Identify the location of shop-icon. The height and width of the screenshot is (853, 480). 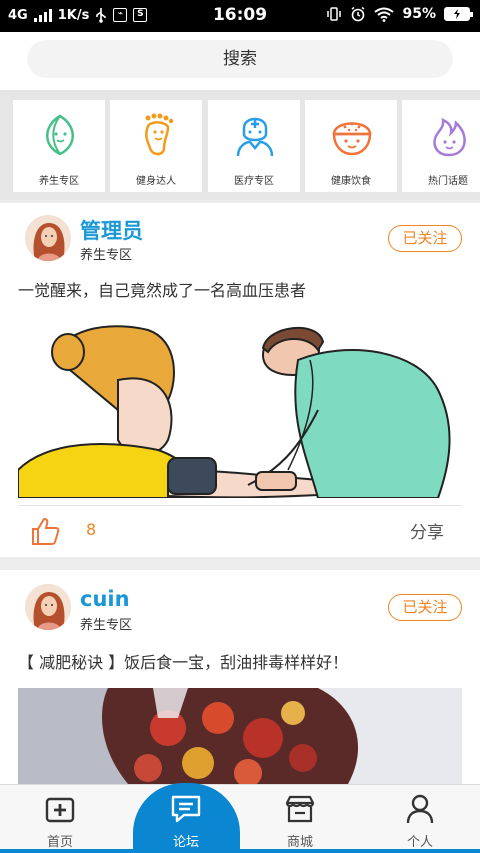
(300, 809).